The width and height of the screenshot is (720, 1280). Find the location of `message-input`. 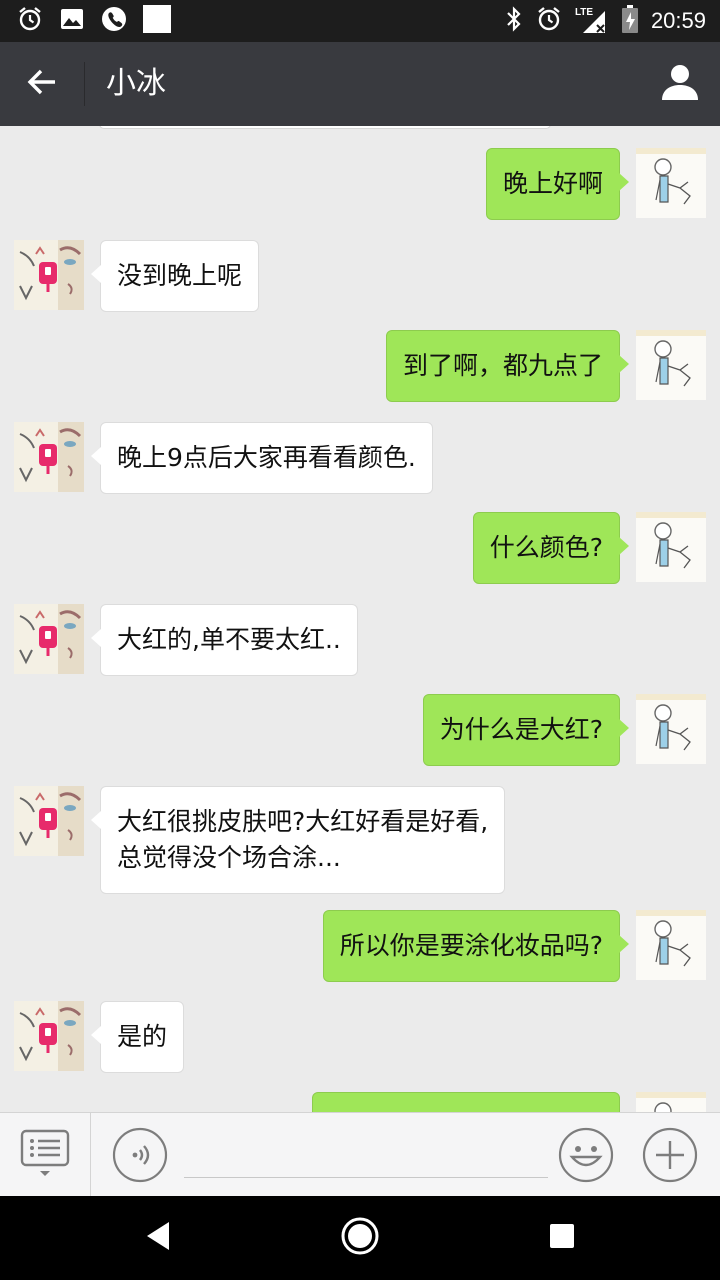

message-input is located at coordinates (366, 1155).